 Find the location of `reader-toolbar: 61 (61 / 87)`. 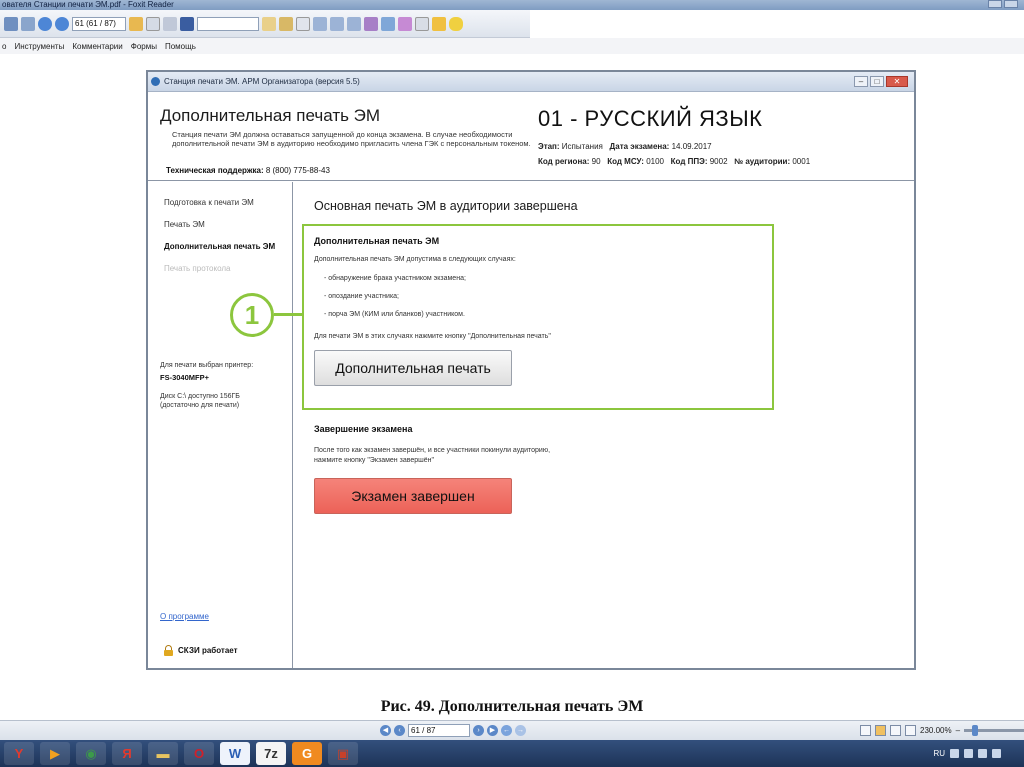

reader-toolbar: 61 (61 / 87) is located at coordinates (265, 24).